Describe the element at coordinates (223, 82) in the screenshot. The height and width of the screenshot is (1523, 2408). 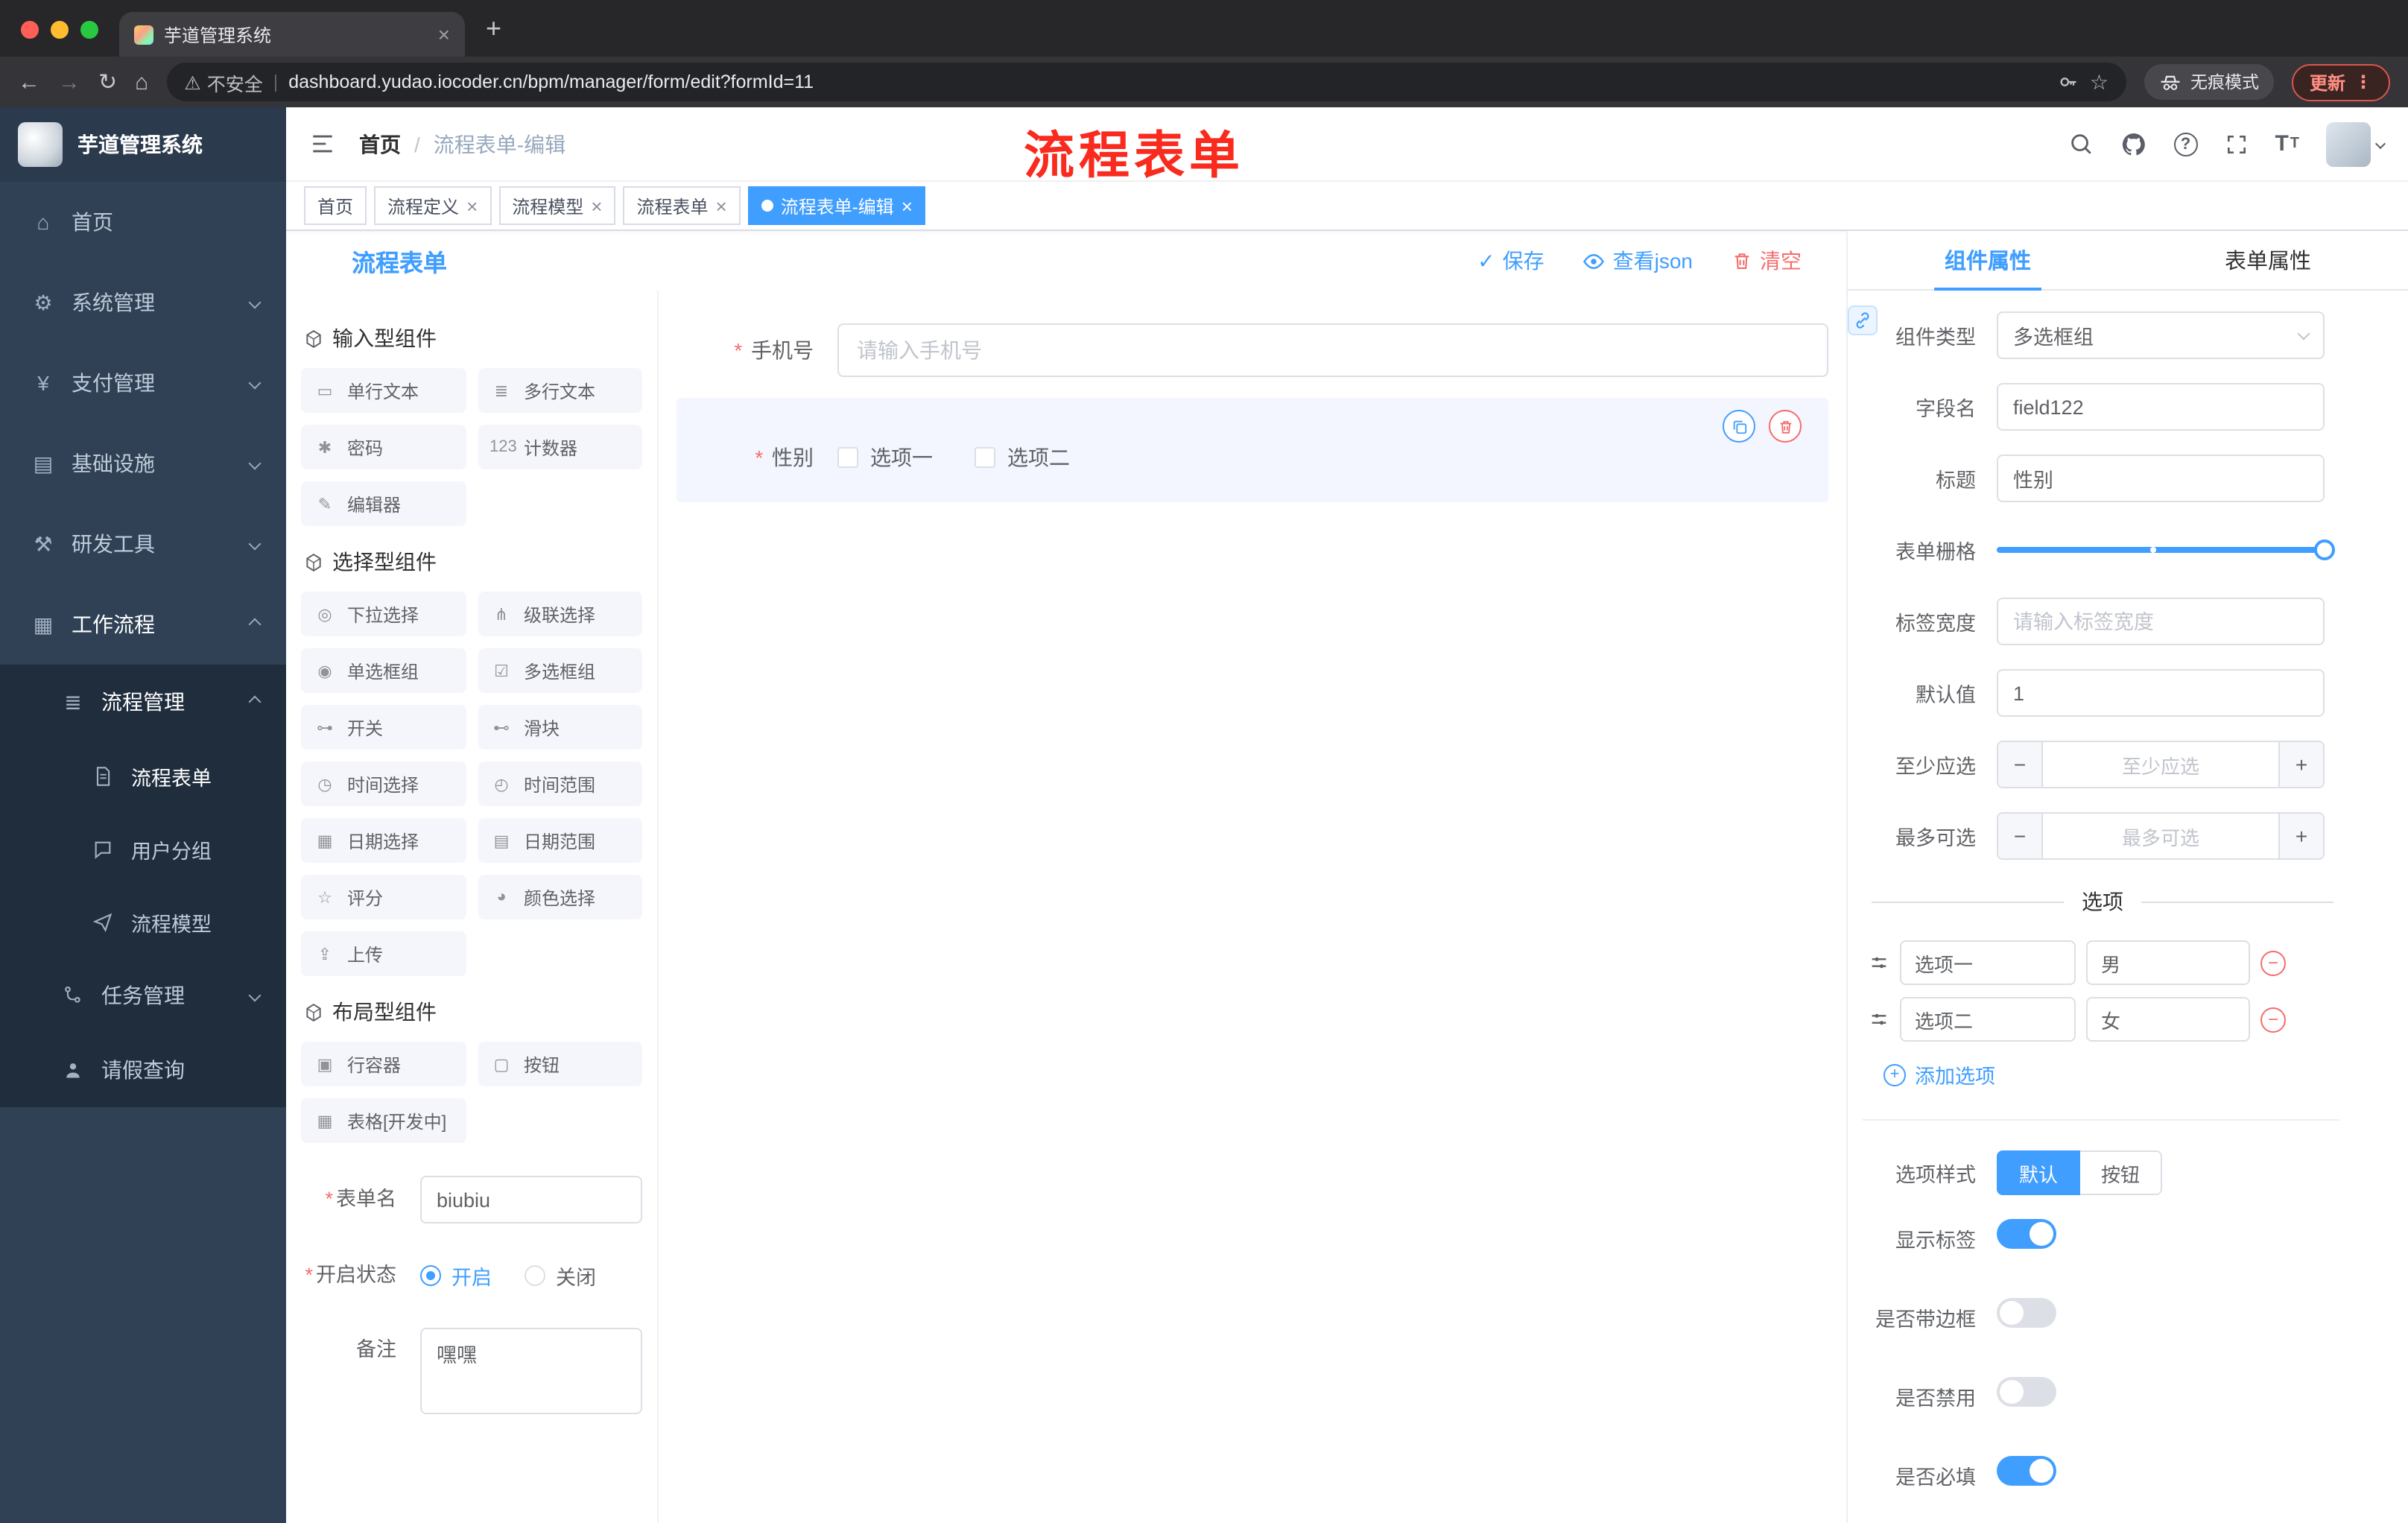
I see `security-warning: ⚠ 不安全` at that location.